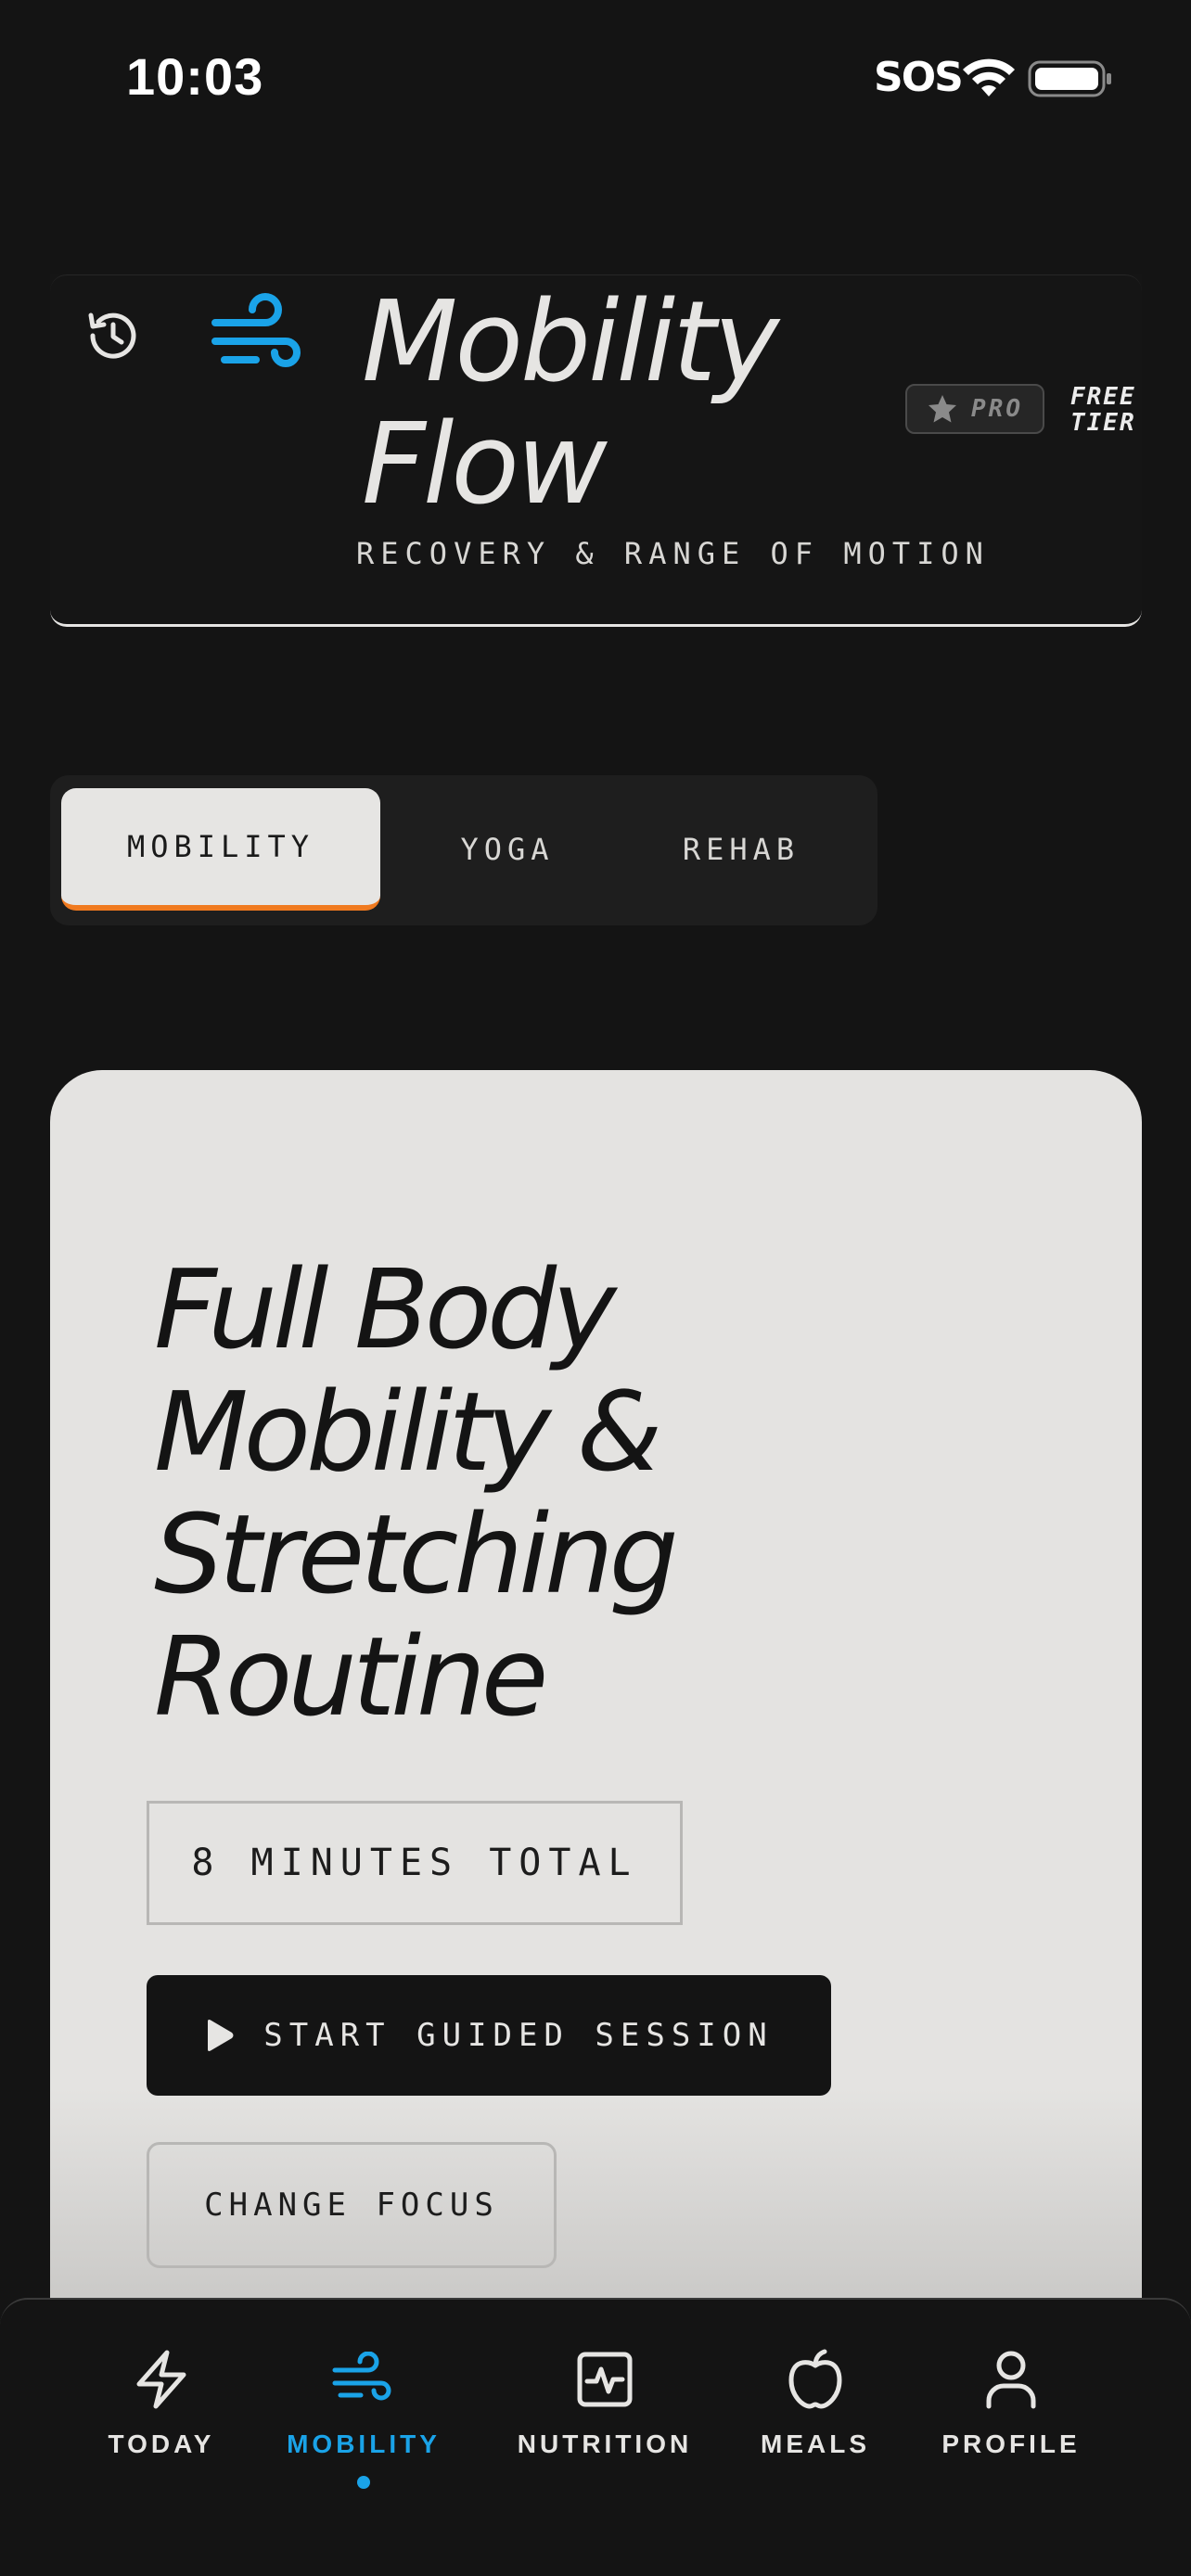  I want to click on nav-today: TODAY, so click(161, 2438).